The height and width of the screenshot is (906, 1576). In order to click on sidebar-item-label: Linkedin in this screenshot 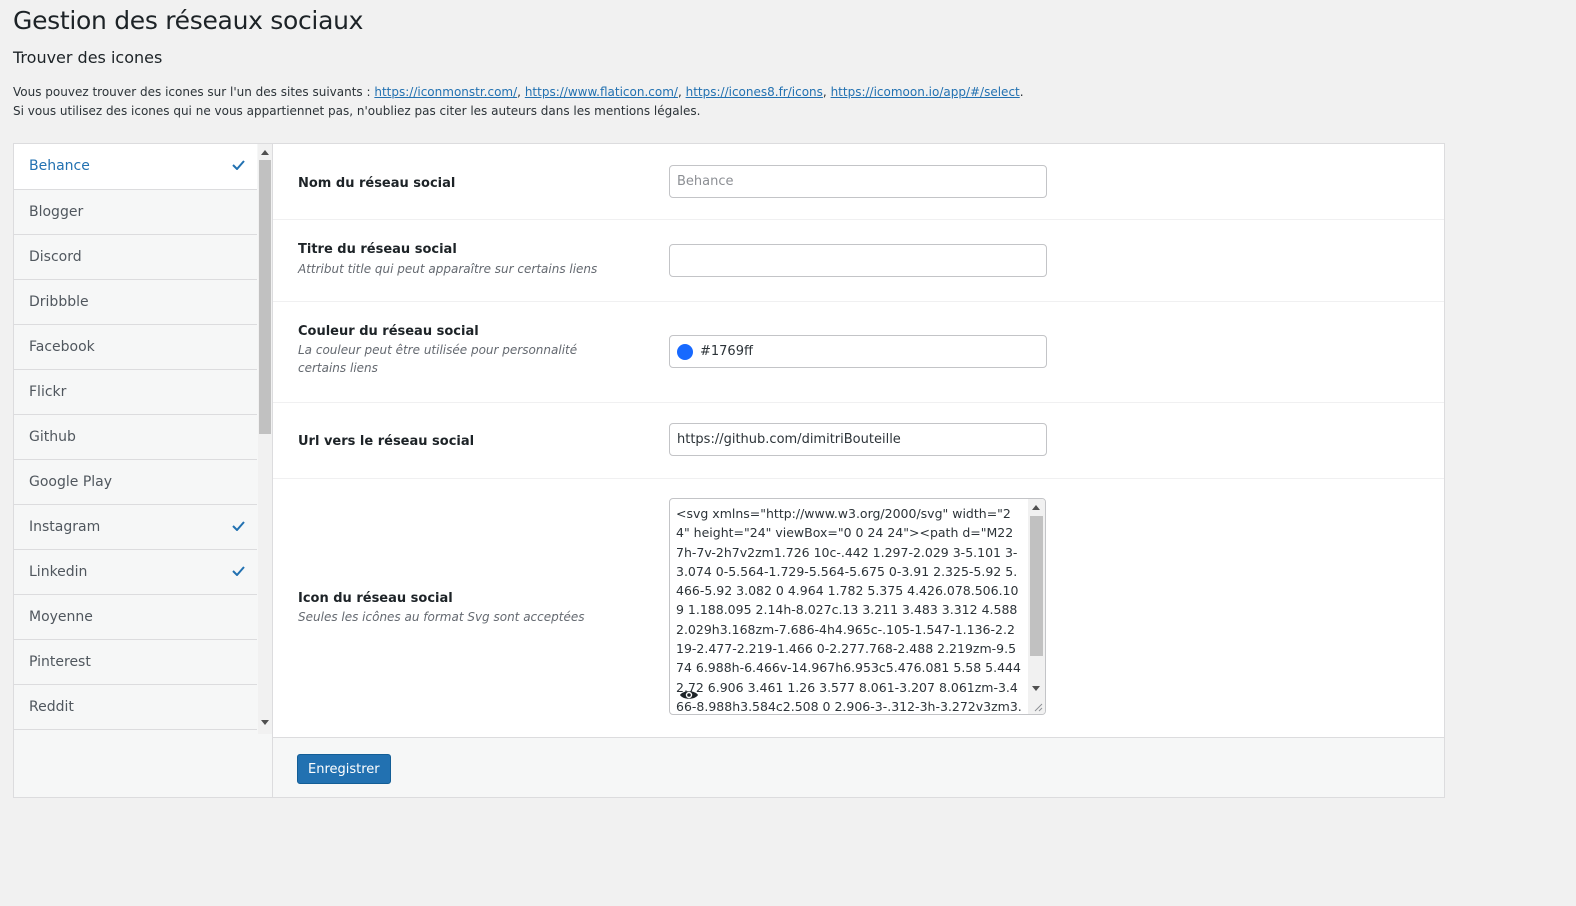, I will do `click(58, 572)`.